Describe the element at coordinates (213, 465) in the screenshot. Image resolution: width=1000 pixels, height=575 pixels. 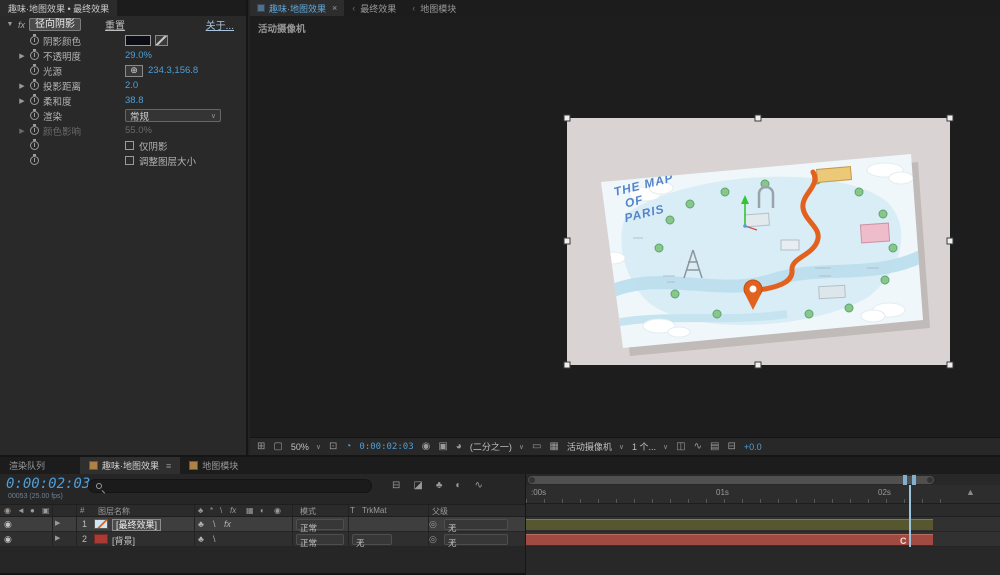
I see `tab-map-module: 地图模块` at that location.